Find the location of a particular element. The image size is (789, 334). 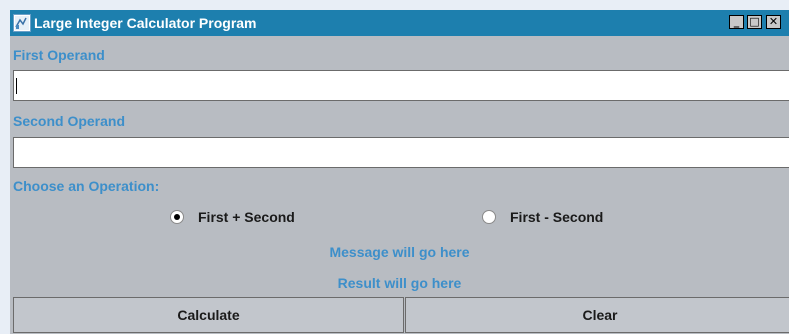

text-caret is located at coordinates (16, 86).